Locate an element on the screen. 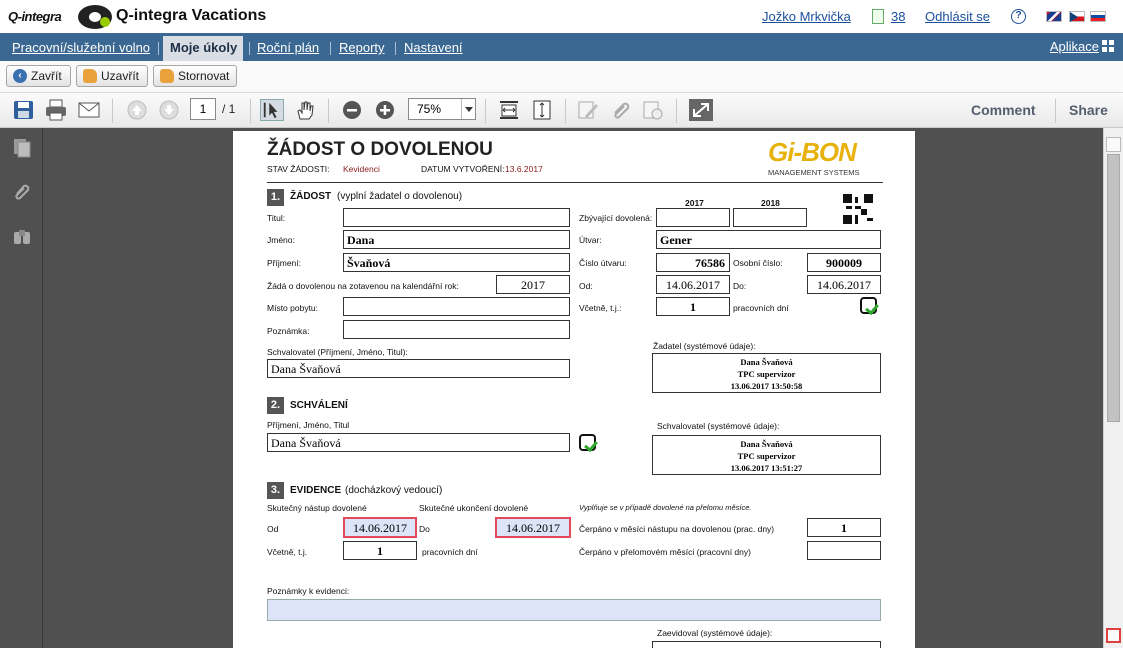 The image size is (1123, 648). user-link: Jožko Mrkvička is located at coordinates (806, 16).